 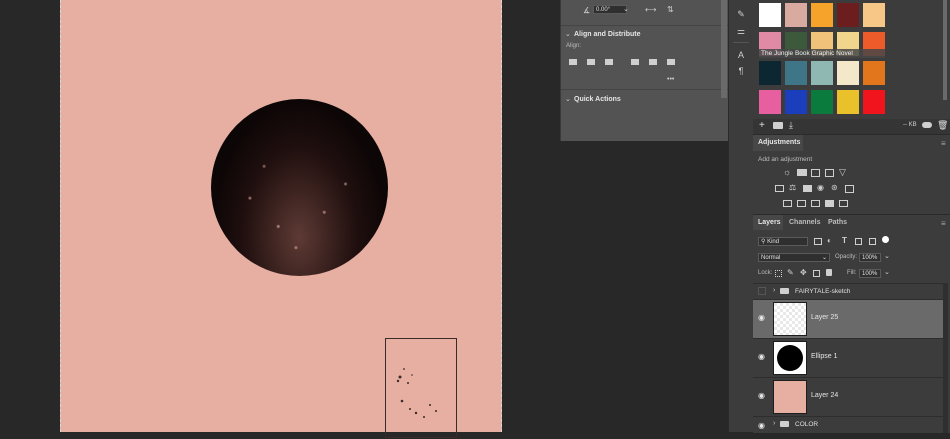 What do you see at coordinates (653, 62) in the screenshot?
I see `align-middle-vertical-icon` at bounding box center [653, 62].